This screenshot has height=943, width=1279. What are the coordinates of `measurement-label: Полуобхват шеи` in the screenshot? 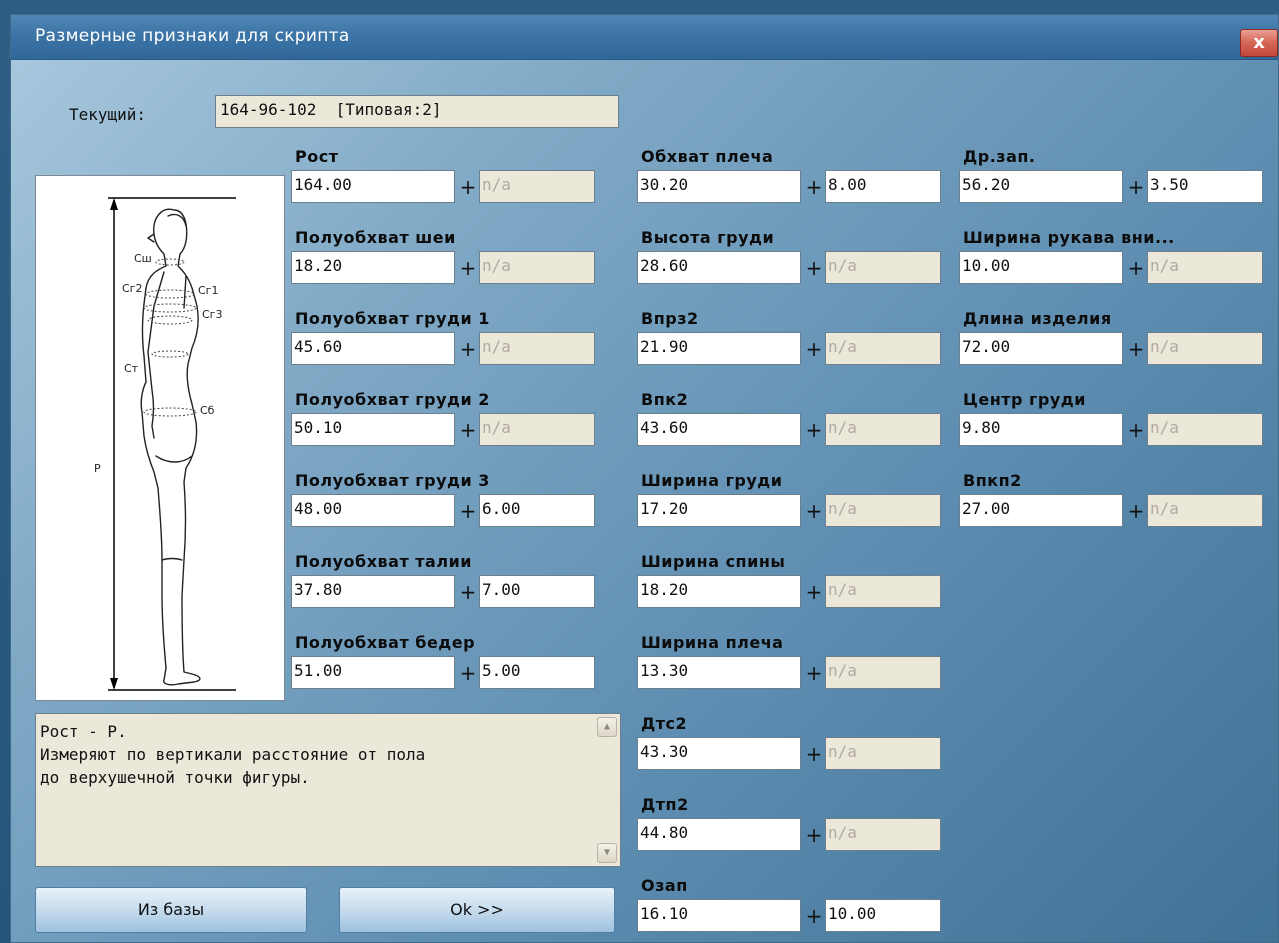 It's located at (375, 237).